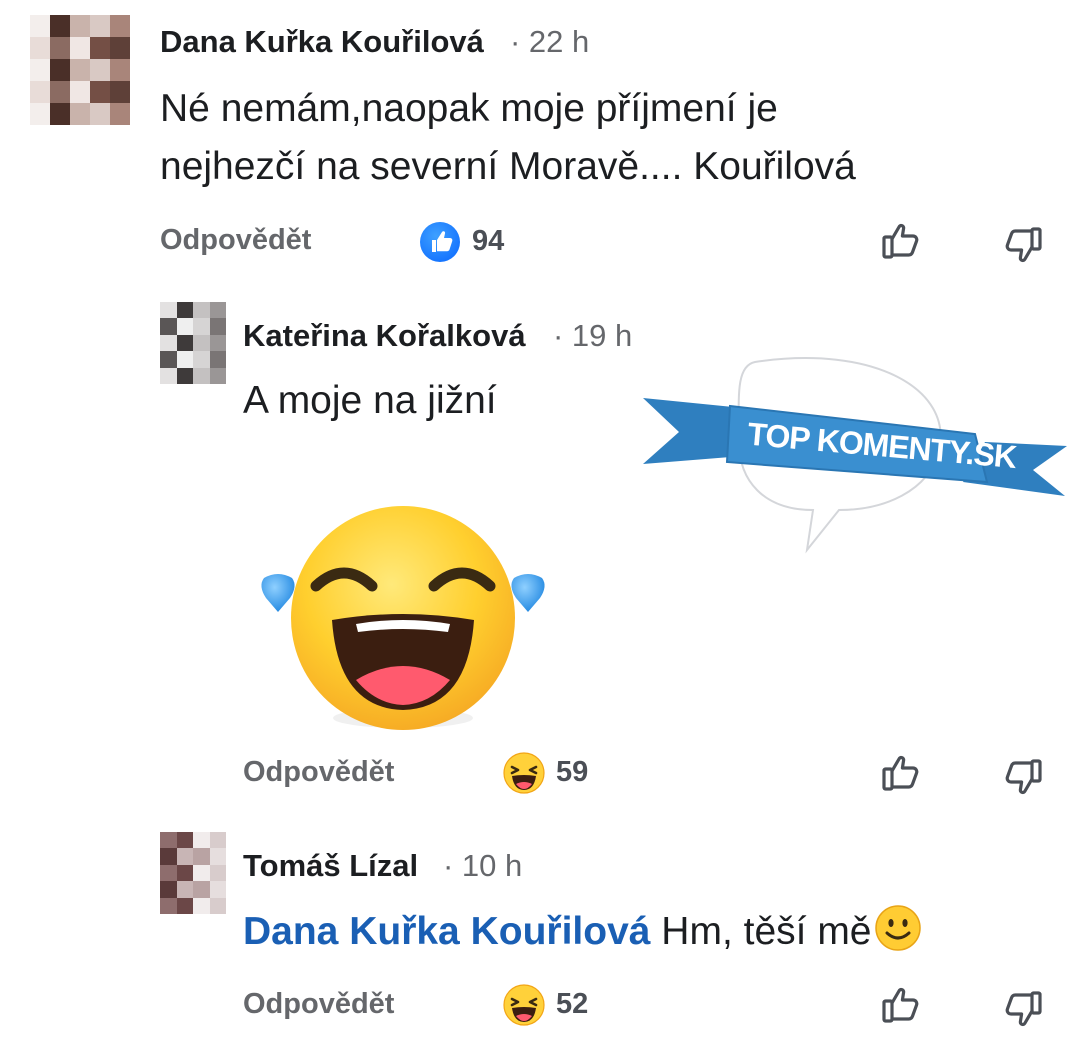  What do you see at coordinates (549, 42) in the screenshot?
I see `comment-timestamp: · 22 h` at bounding box center [549, 42].